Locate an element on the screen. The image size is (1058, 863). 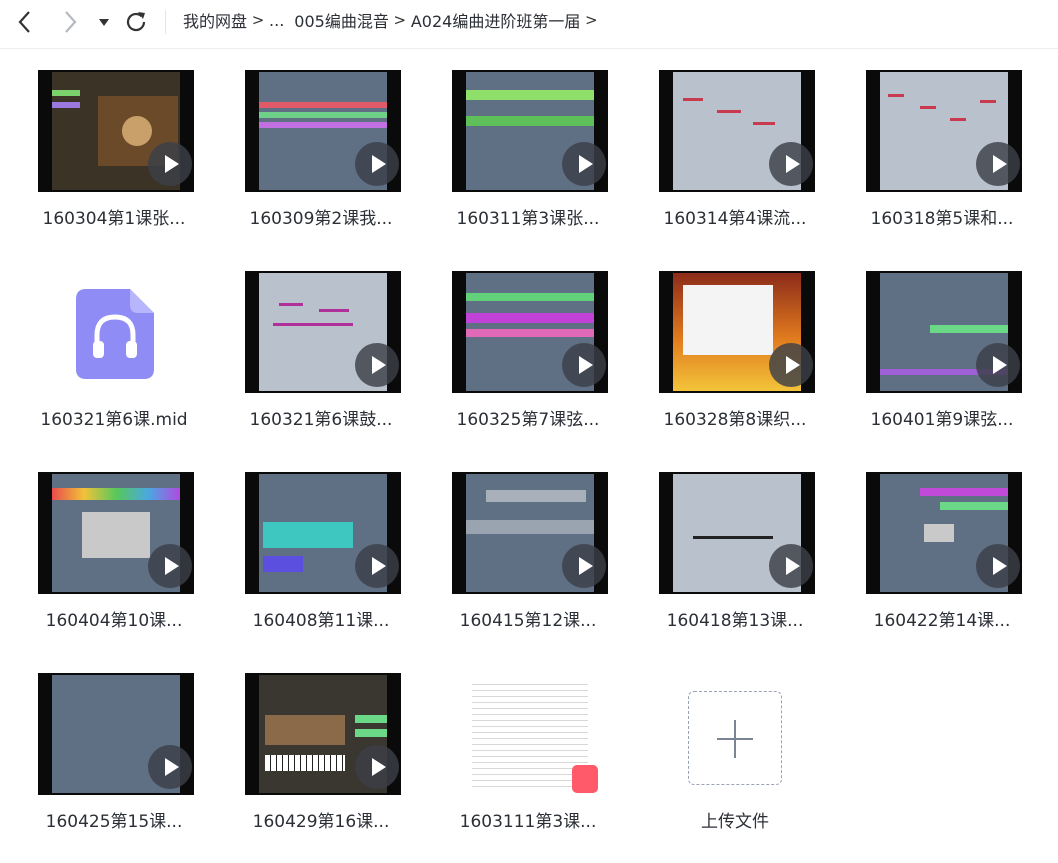
headphones-icon is located at coordinates (115, 334).